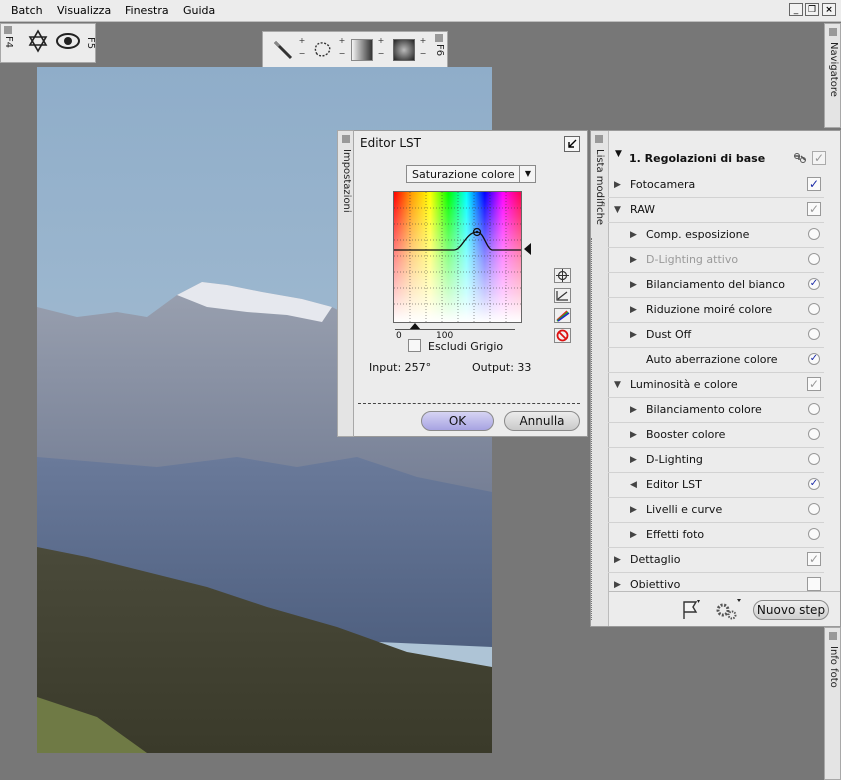 The height and width of the screenshot is (780, 841). What do you see at coordinates (323, 50) in the screenshot?
I see `lasso-tool-icon` at bounding box center [323, 50].